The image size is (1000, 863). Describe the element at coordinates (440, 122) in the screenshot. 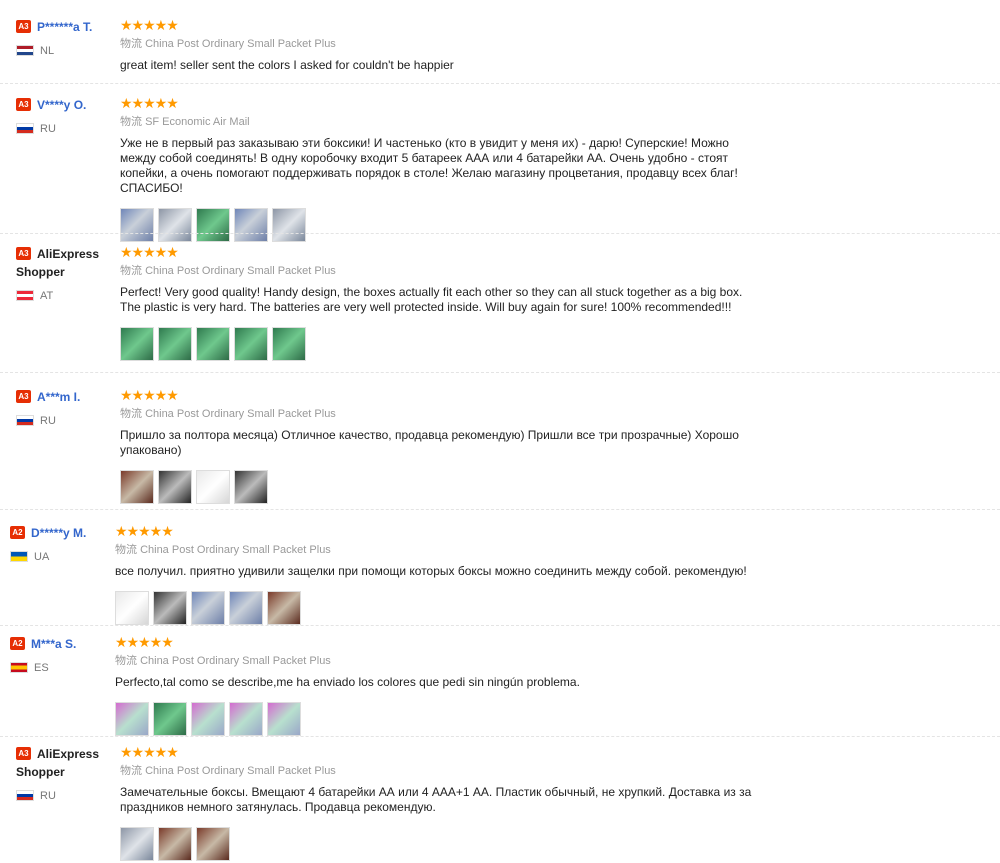

I see `shipping-info: 物流 SF Economic Air Mail` at that location.